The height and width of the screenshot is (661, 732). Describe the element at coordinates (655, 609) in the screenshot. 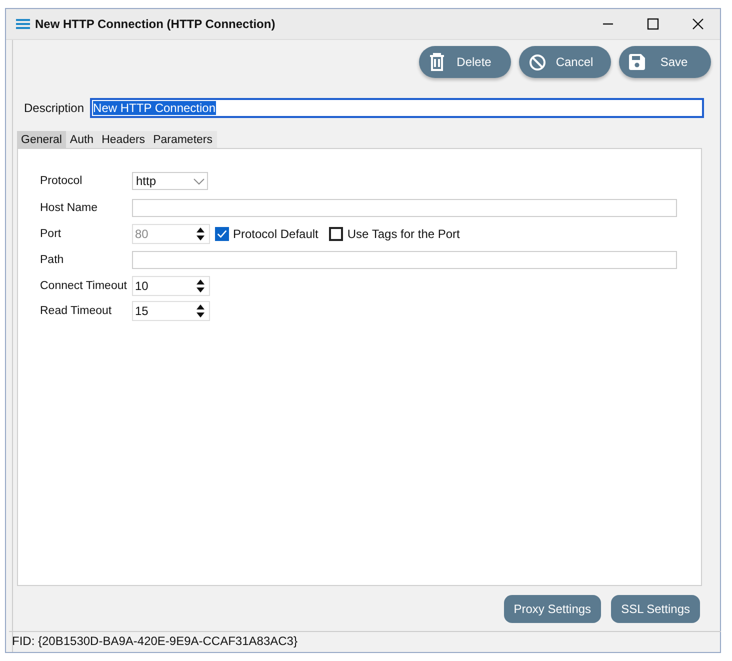

I see `settings-button: SSL Settings` at that location.